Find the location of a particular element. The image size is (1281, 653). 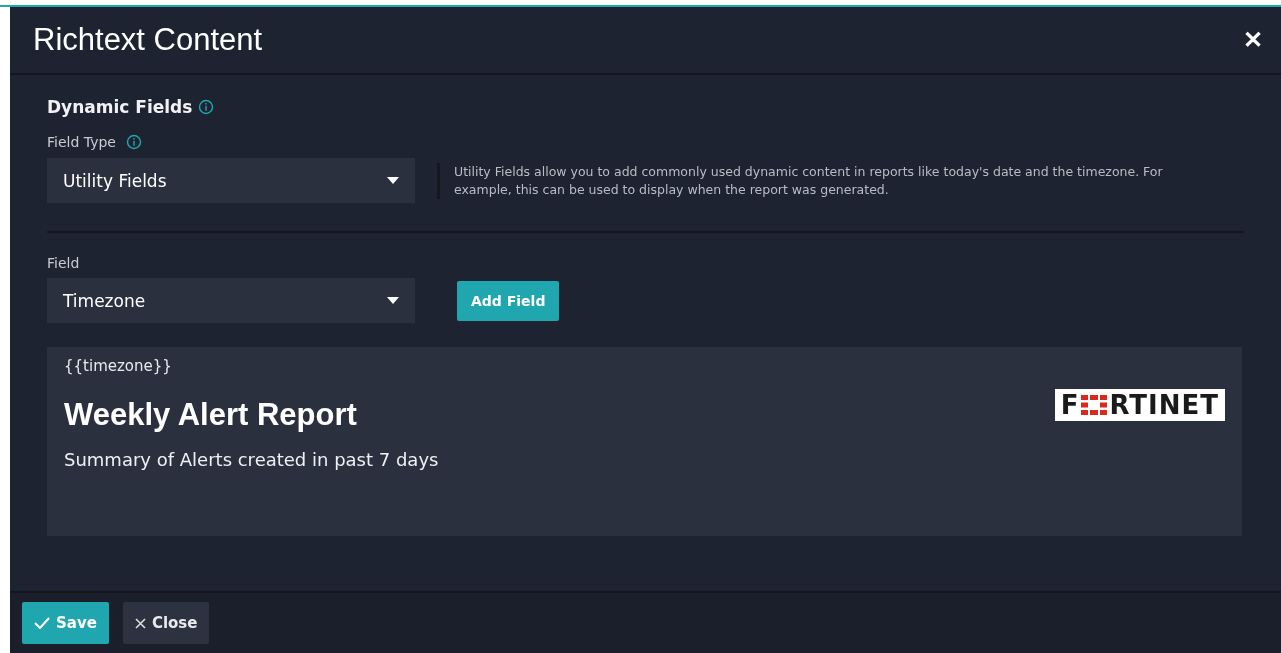

close-button: ✕ is located at coordinates (1253, 40).